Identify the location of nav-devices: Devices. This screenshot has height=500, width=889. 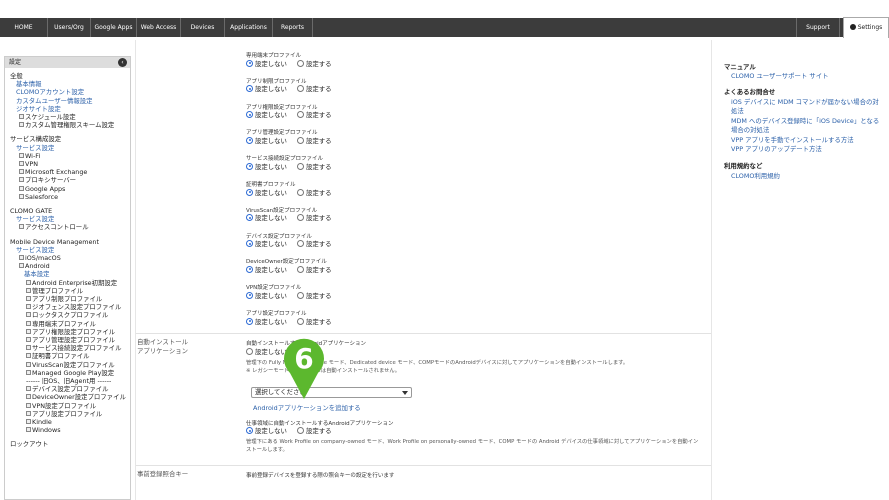
(203, 27).